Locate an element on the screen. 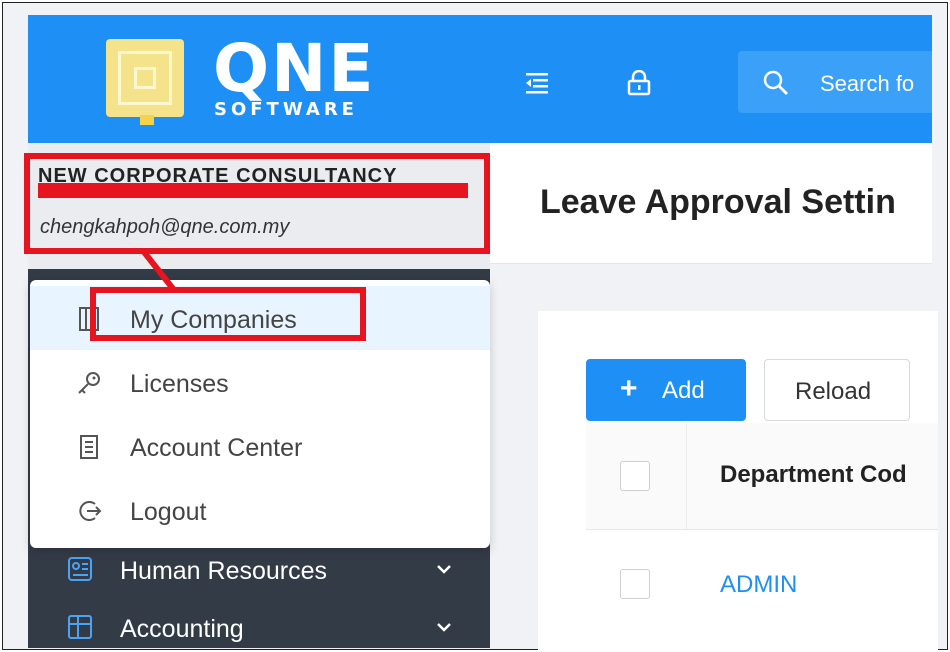 This screenshot has width=950, height=652. plus-icon: + is located at coordinates (629, 388).